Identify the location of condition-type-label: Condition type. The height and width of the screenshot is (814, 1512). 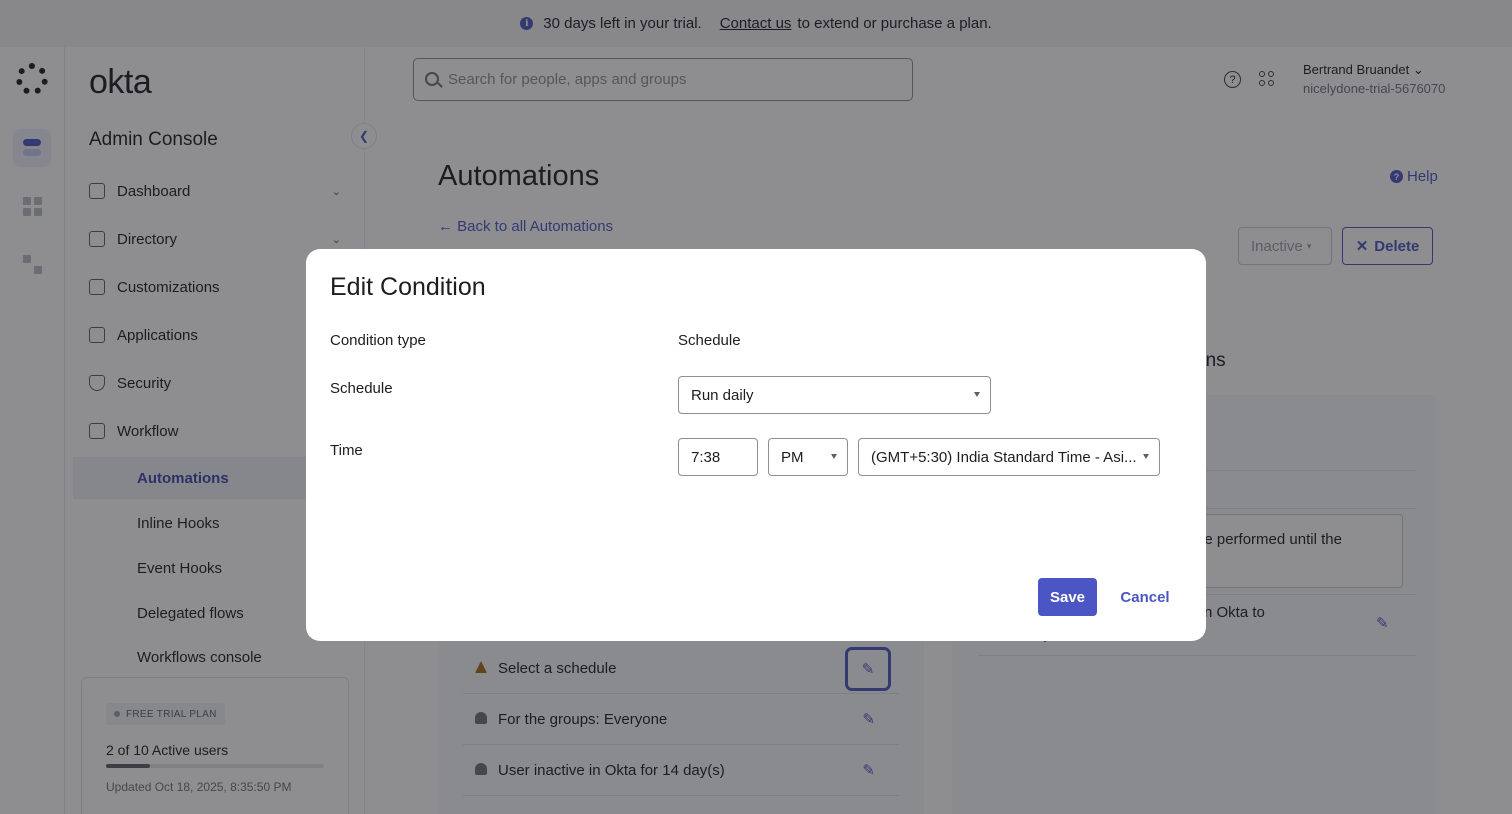
(378, 340).